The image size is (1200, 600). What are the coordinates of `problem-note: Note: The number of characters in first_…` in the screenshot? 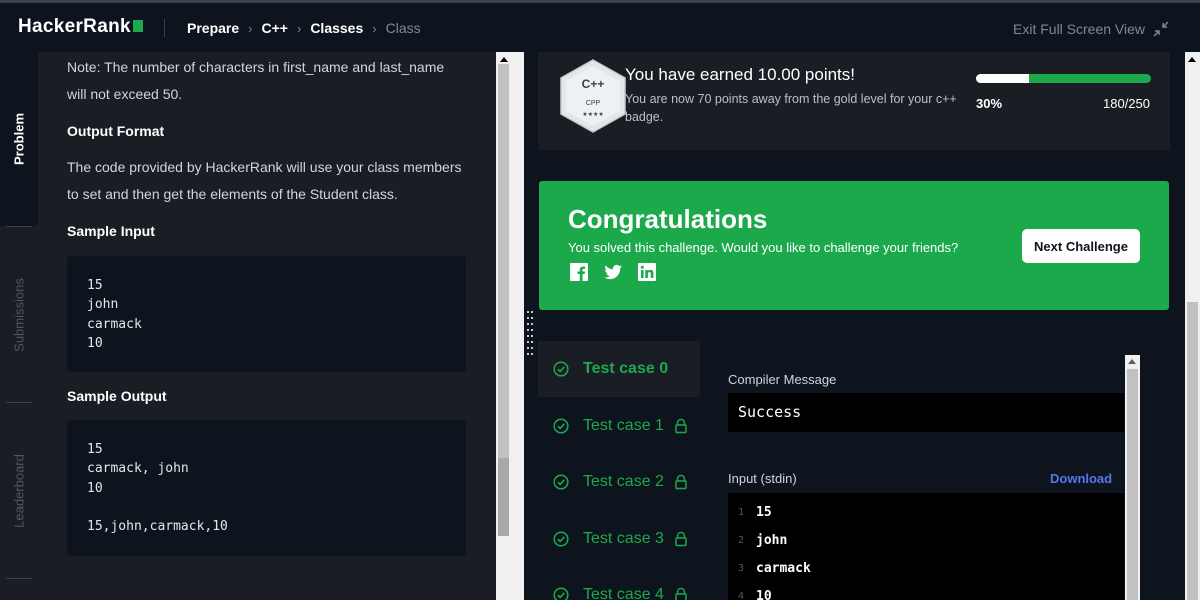 It's located at (256, 80).